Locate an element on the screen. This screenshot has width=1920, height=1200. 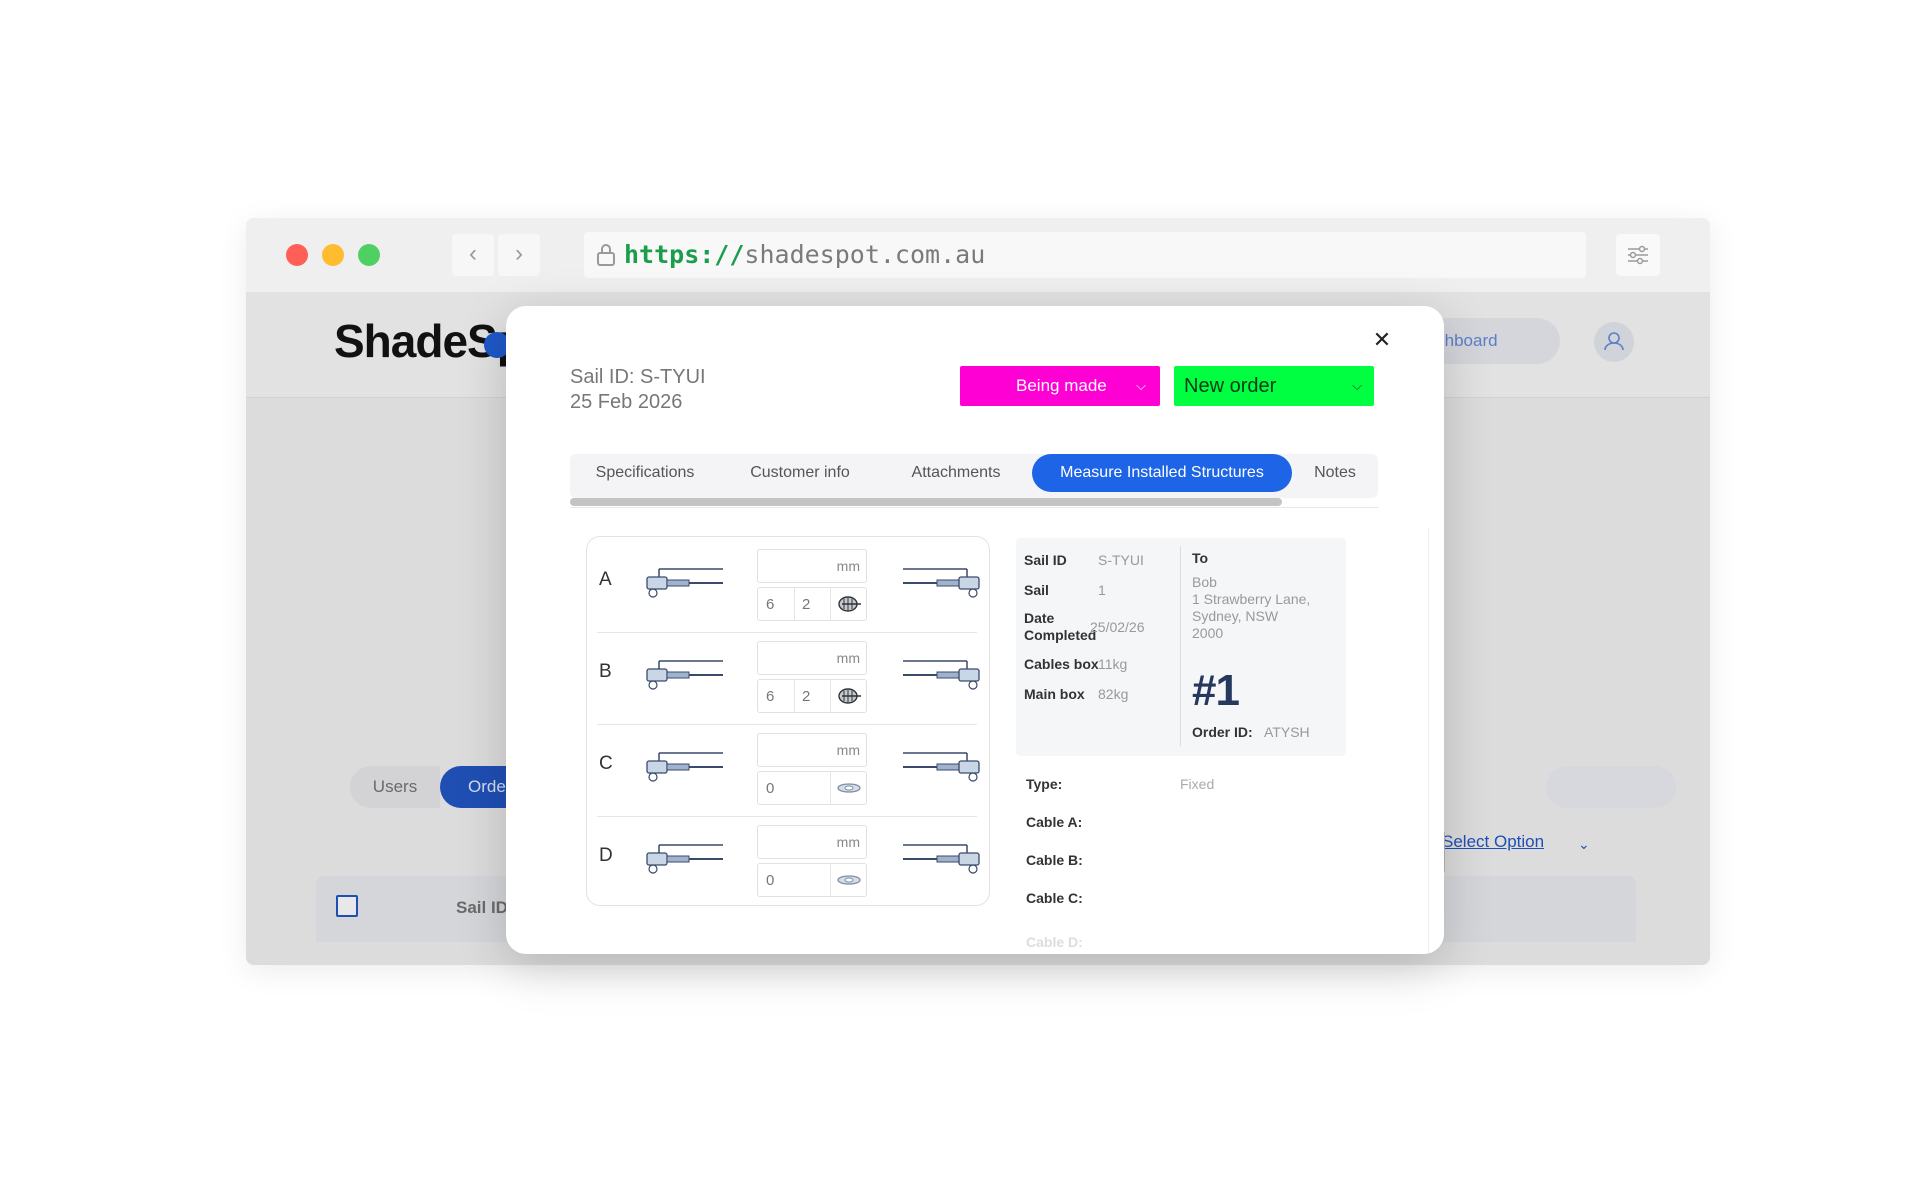
url-host: shadespot.com.au is located at coordinates (865, 254).